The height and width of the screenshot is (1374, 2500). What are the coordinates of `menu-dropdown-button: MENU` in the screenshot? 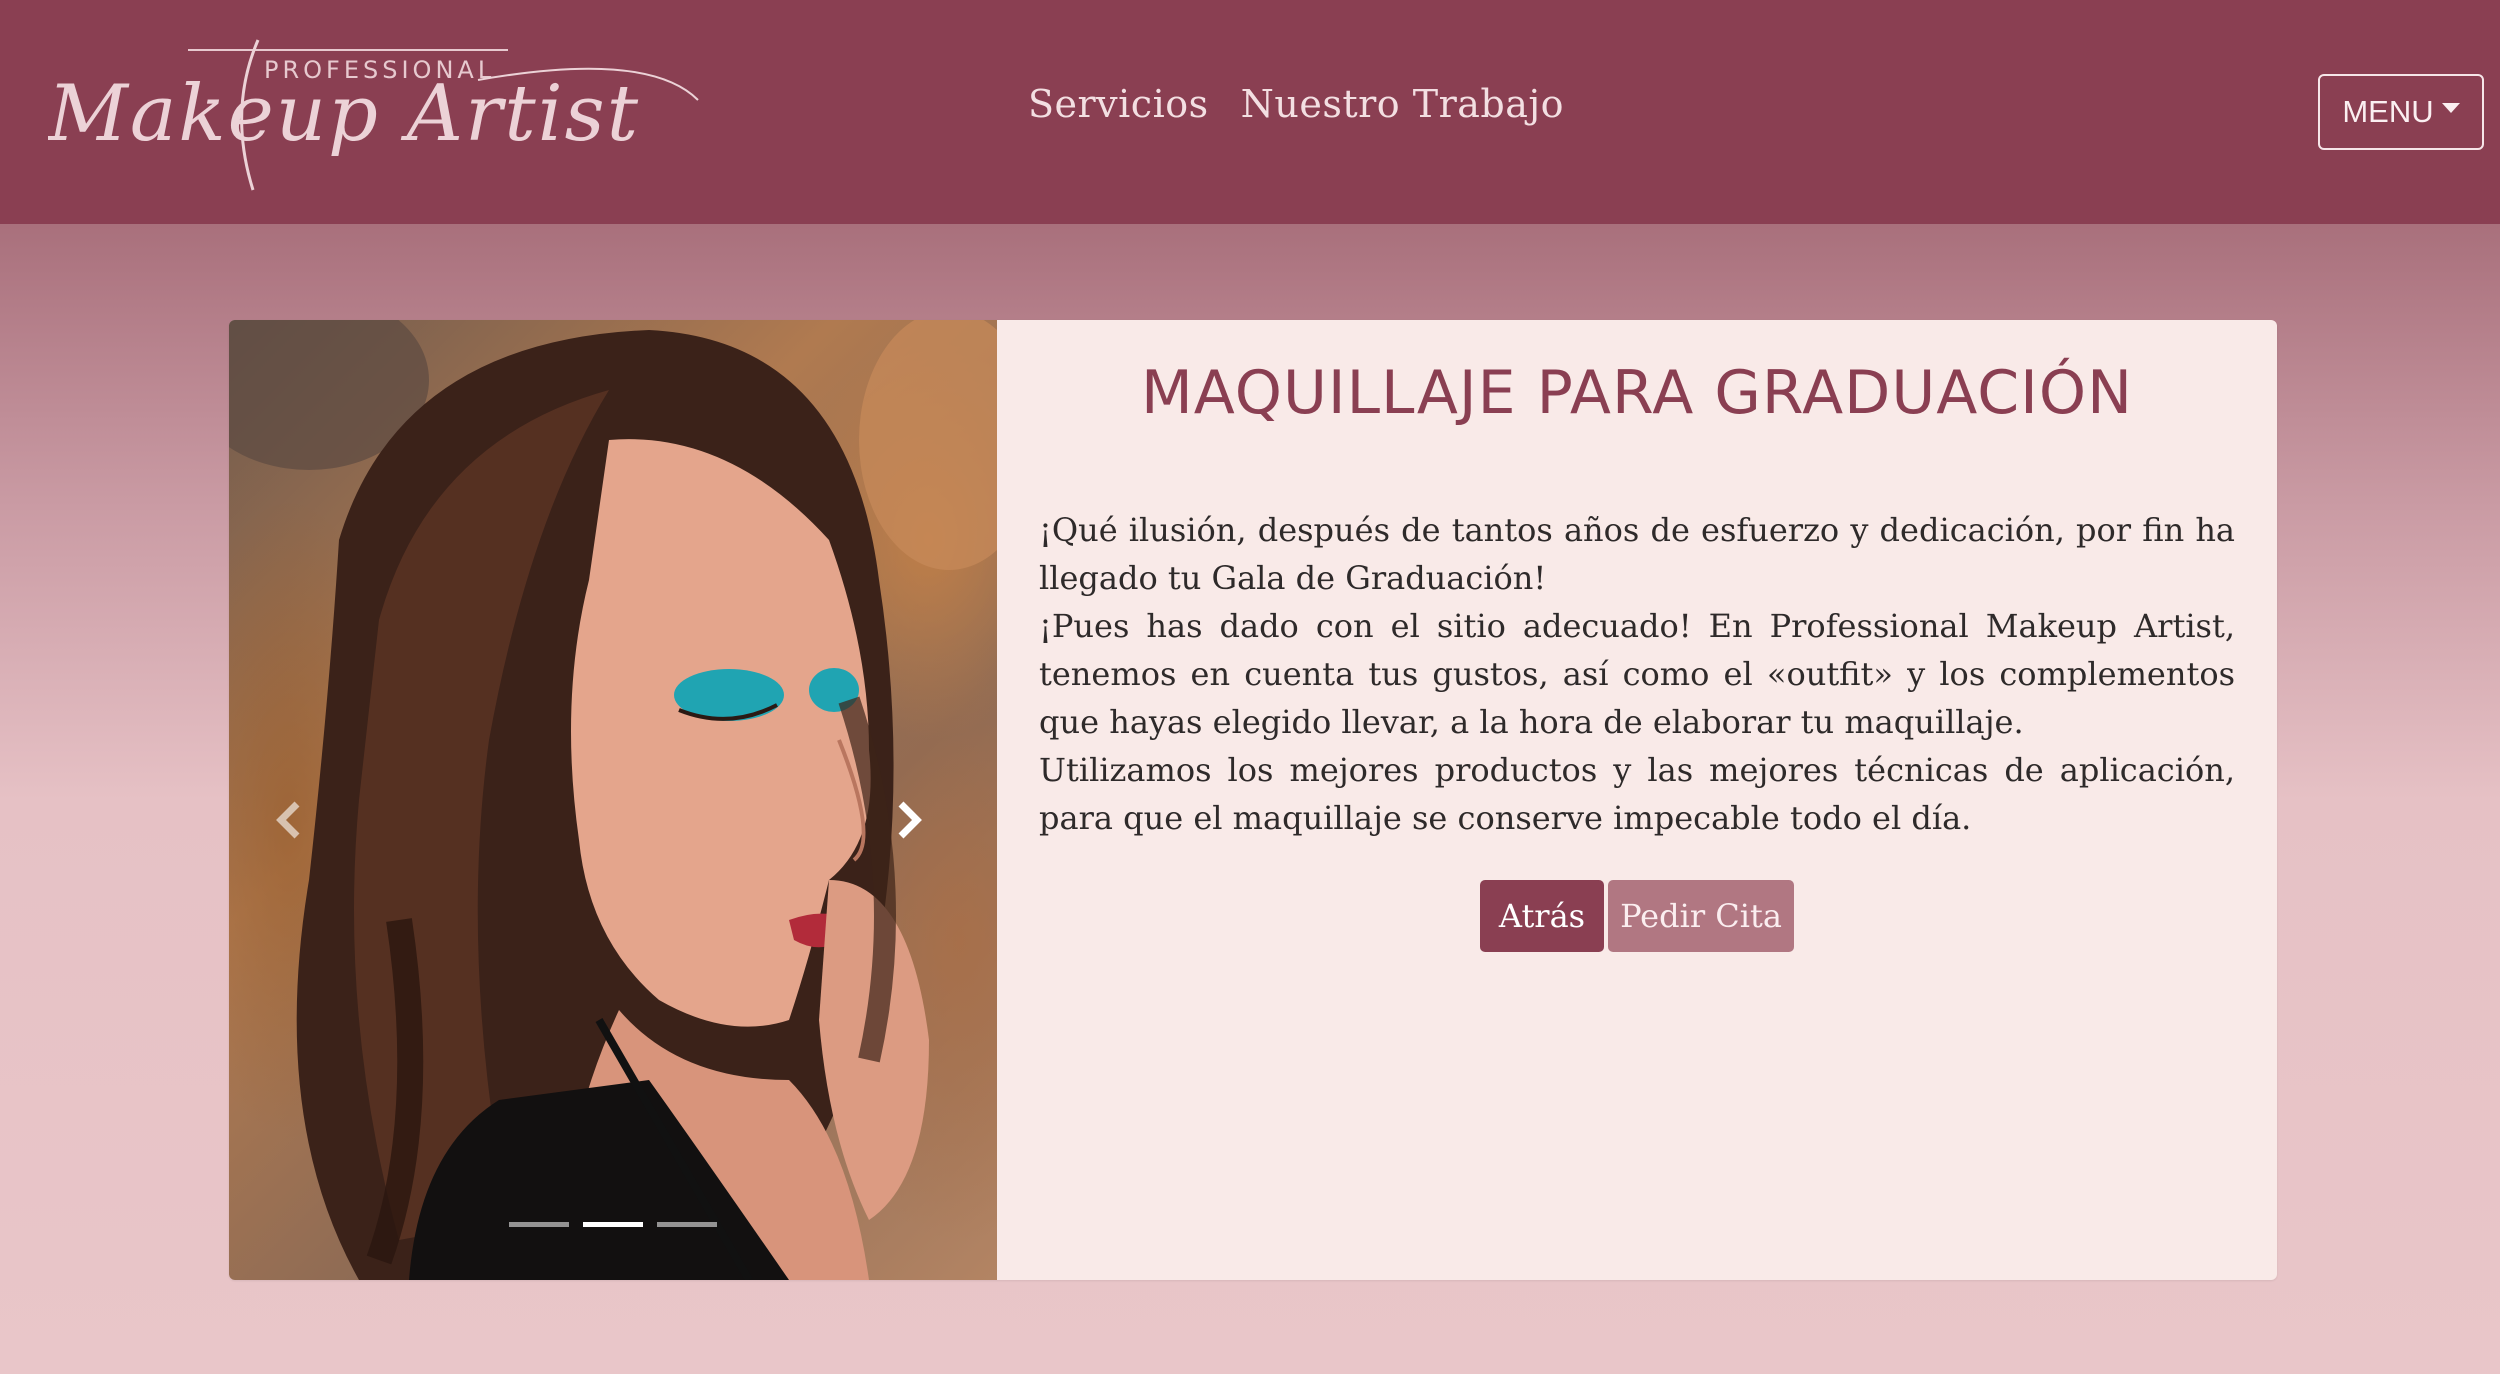 It's located at (2401, 112).